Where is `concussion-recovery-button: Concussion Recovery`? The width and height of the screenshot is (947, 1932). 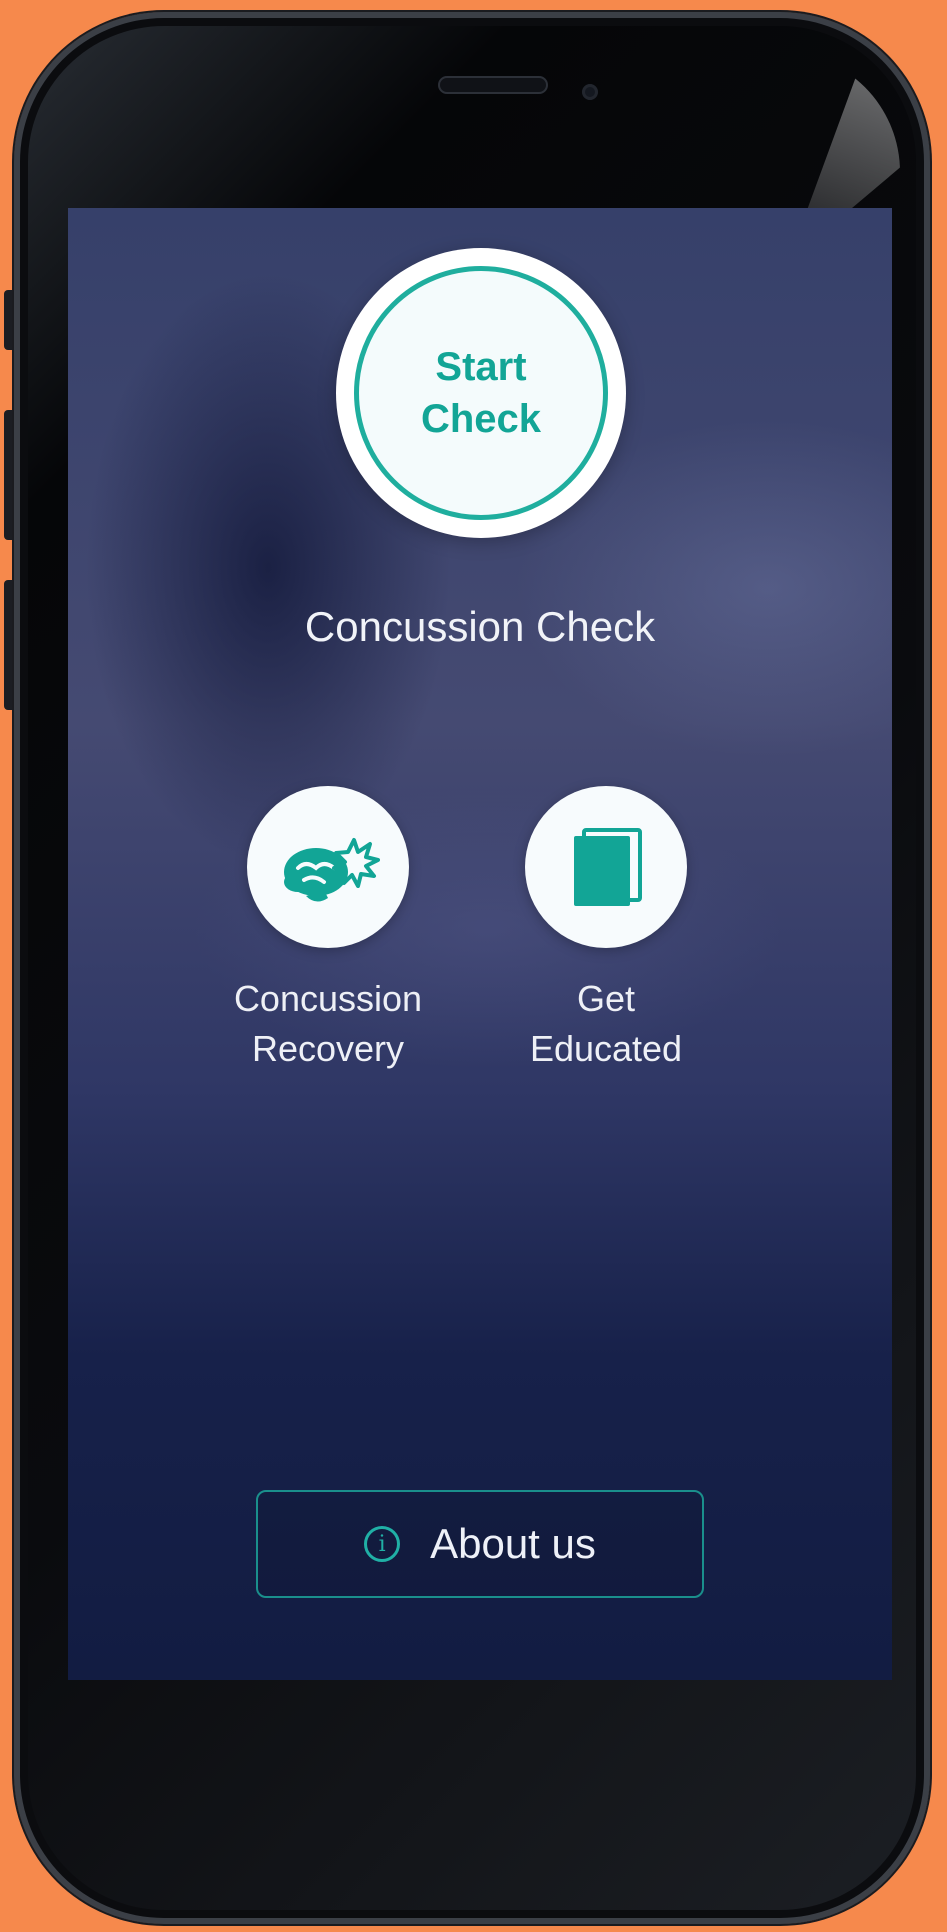
concussion-recovery-button: Concussion Recovery is located at coordinates (328, 930).